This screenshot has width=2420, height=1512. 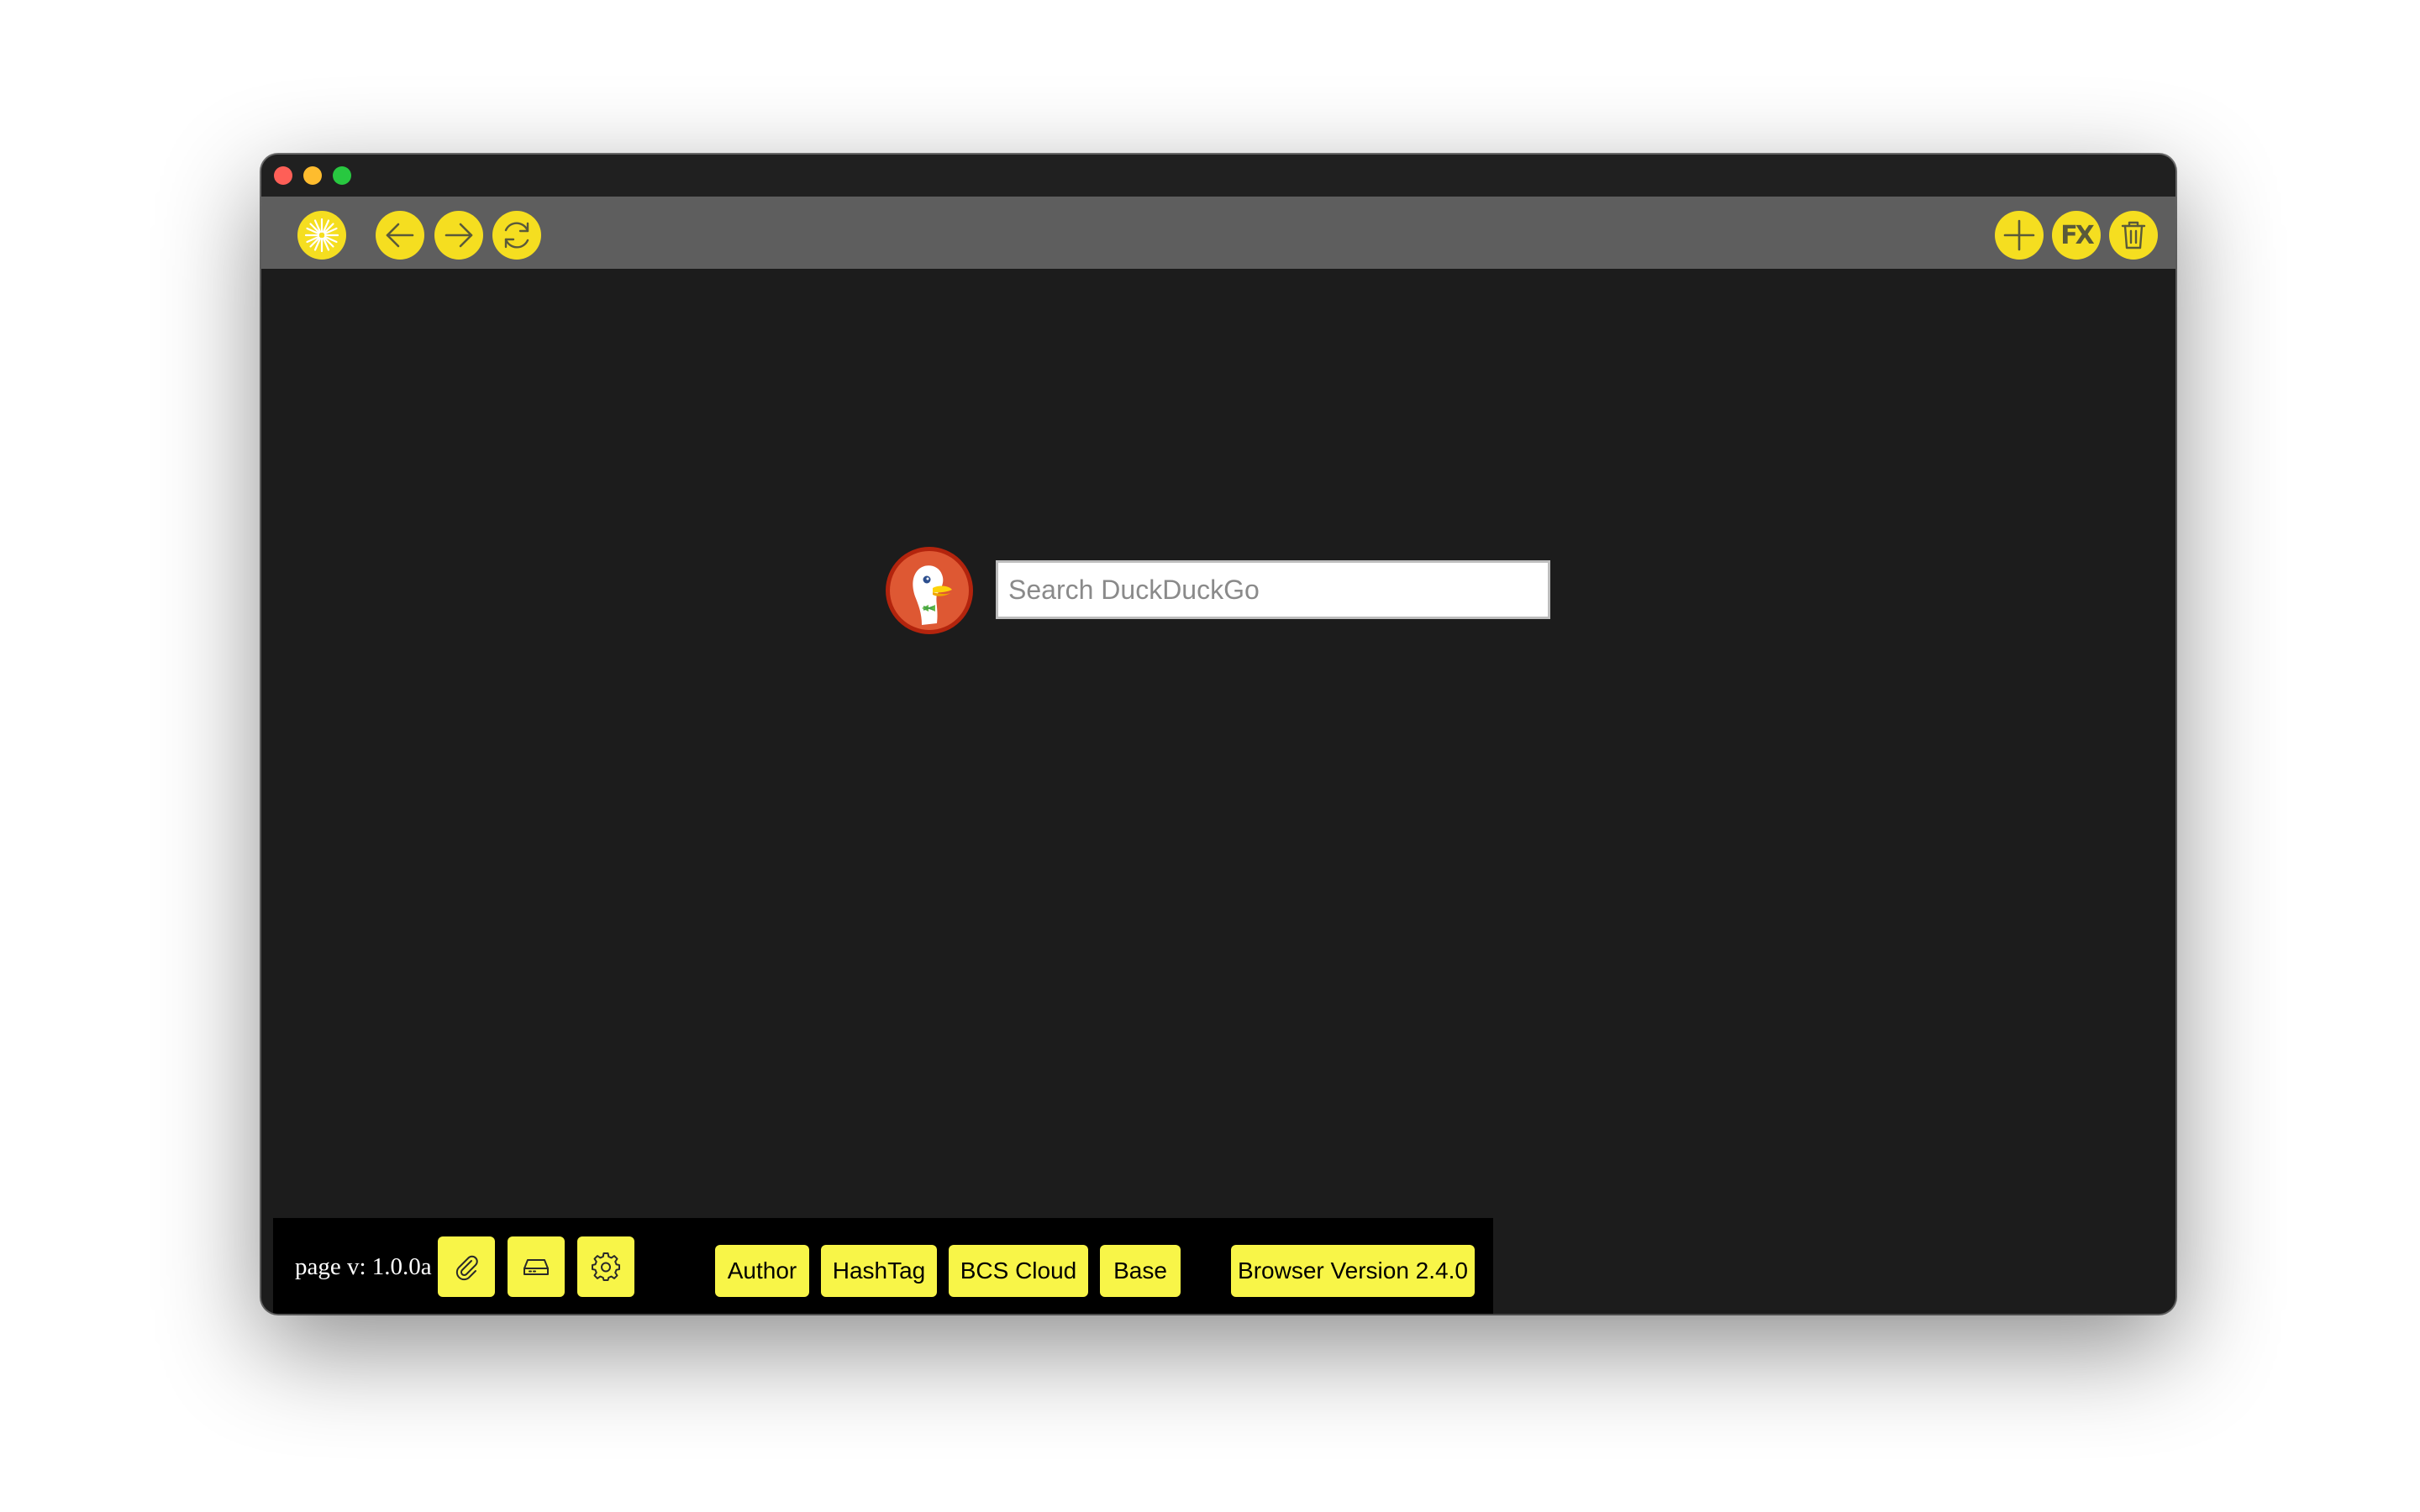 I want to click on delete-button, so click(x=2133, y=235).